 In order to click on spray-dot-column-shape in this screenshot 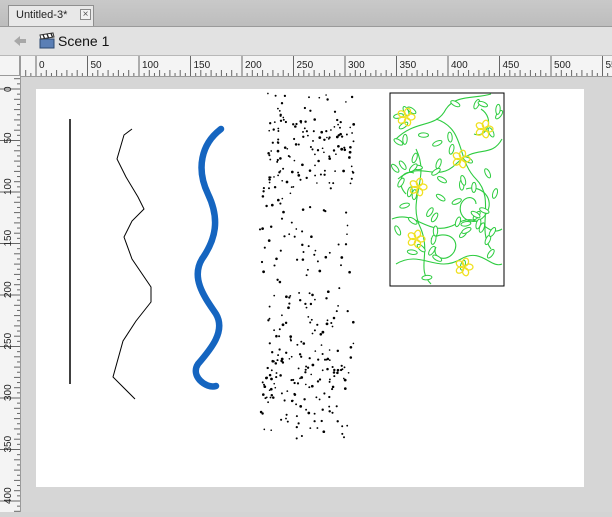, I will do `click(307, 266)`.